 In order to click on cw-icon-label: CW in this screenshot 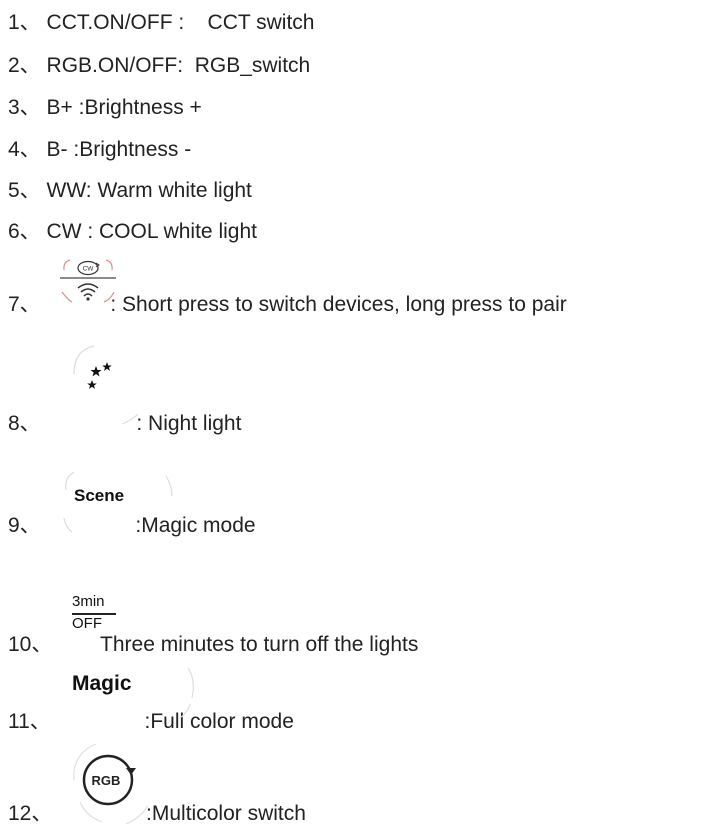, I will do `click(89, 269)`.